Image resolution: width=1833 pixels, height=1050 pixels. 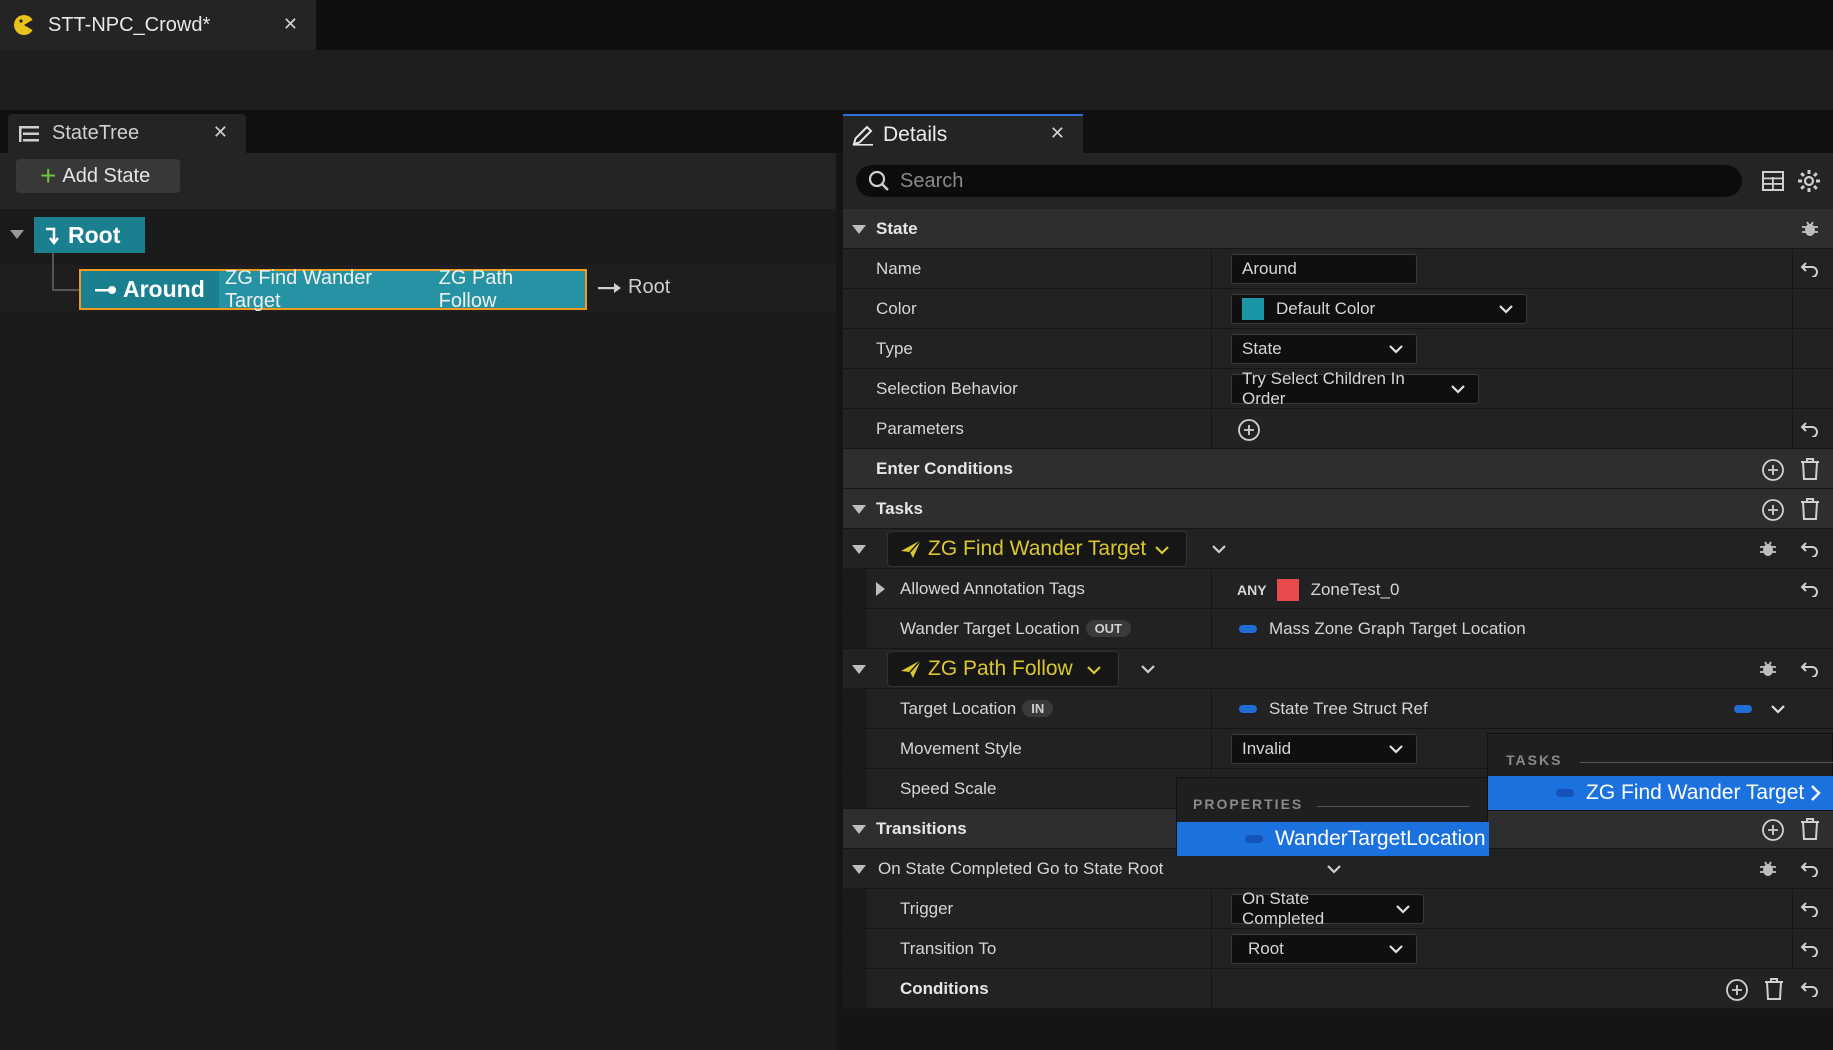 I want to click on settings-gear-icon, so click(x=1809, y=181).